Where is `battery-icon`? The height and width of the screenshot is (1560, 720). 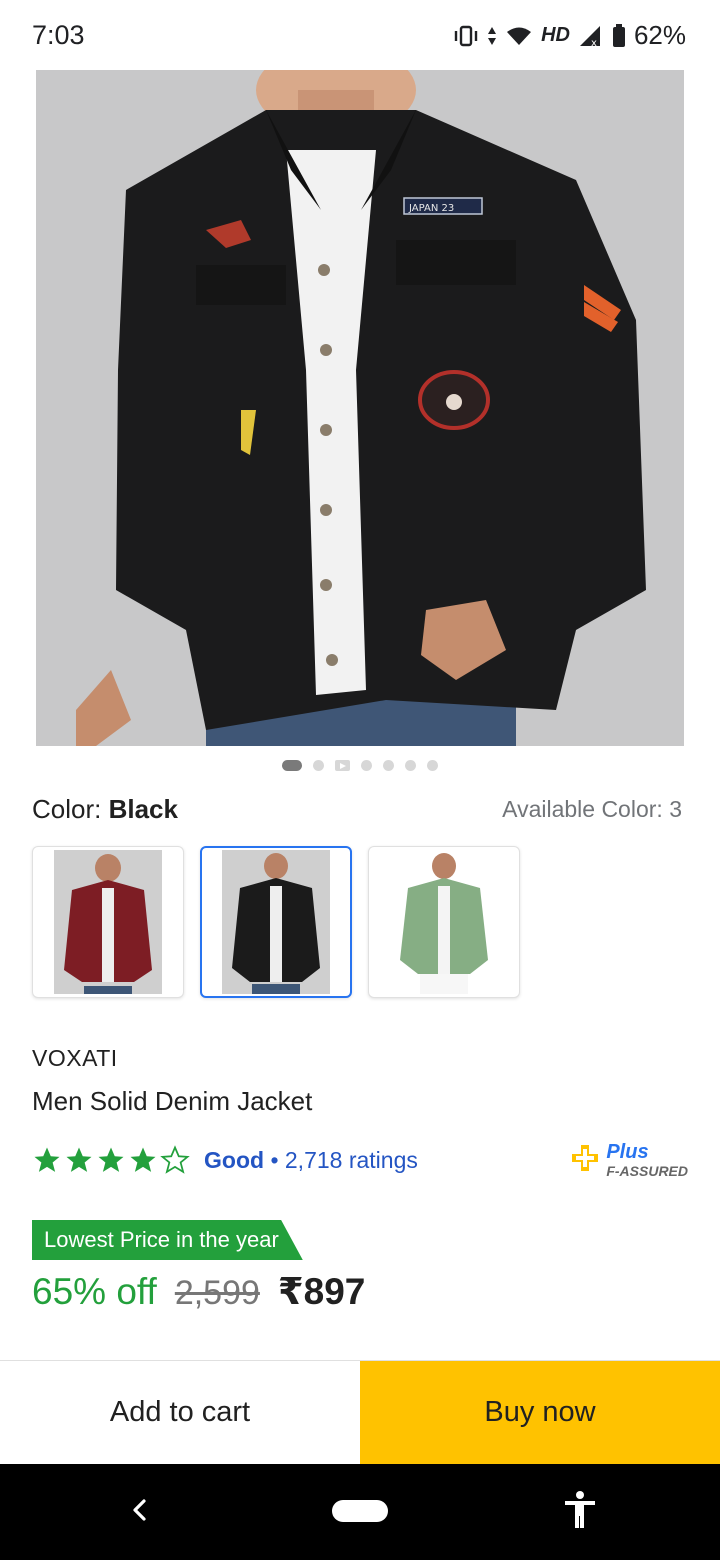
battery-icon is located at coordinates (619, 35).